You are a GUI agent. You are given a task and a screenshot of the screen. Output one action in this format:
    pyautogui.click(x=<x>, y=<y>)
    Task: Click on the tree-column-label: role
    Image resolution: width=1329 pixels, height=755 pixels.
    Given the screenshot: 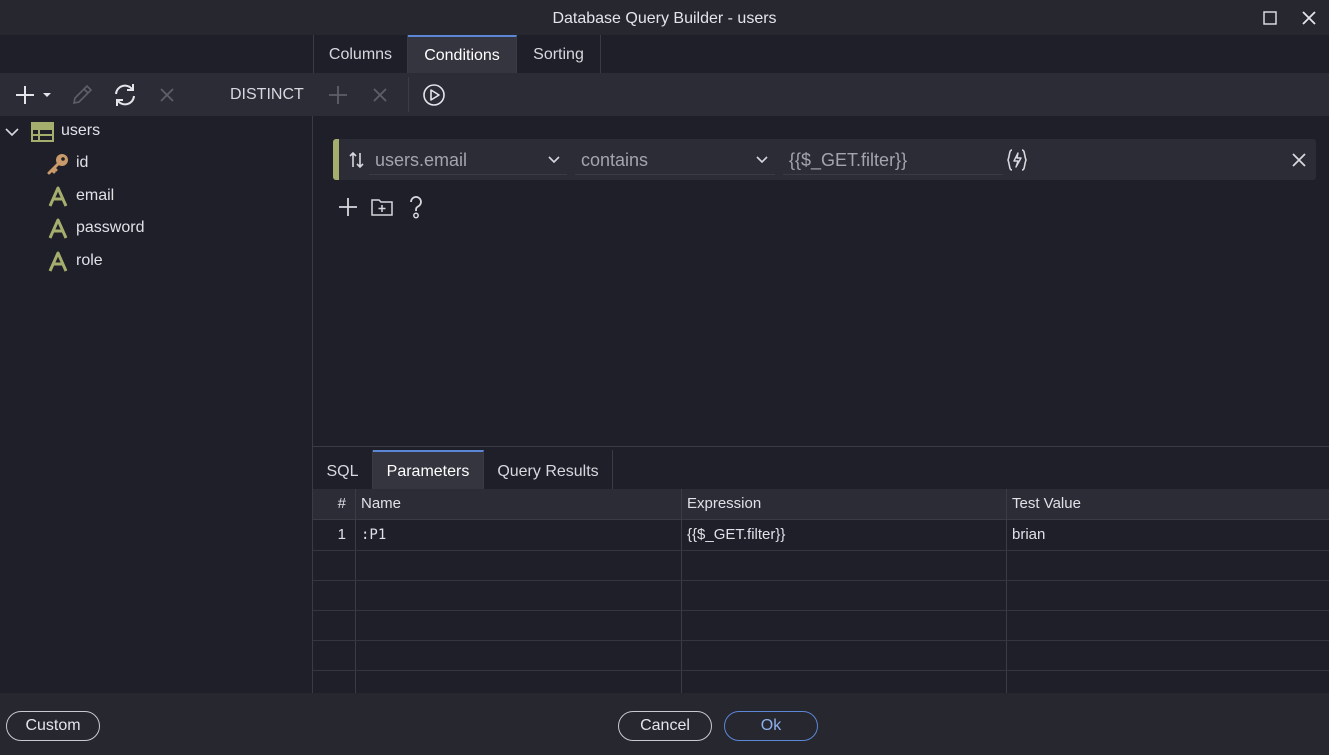 What is the action you would take?
    pyautogui.click(x=89, y=260)
    